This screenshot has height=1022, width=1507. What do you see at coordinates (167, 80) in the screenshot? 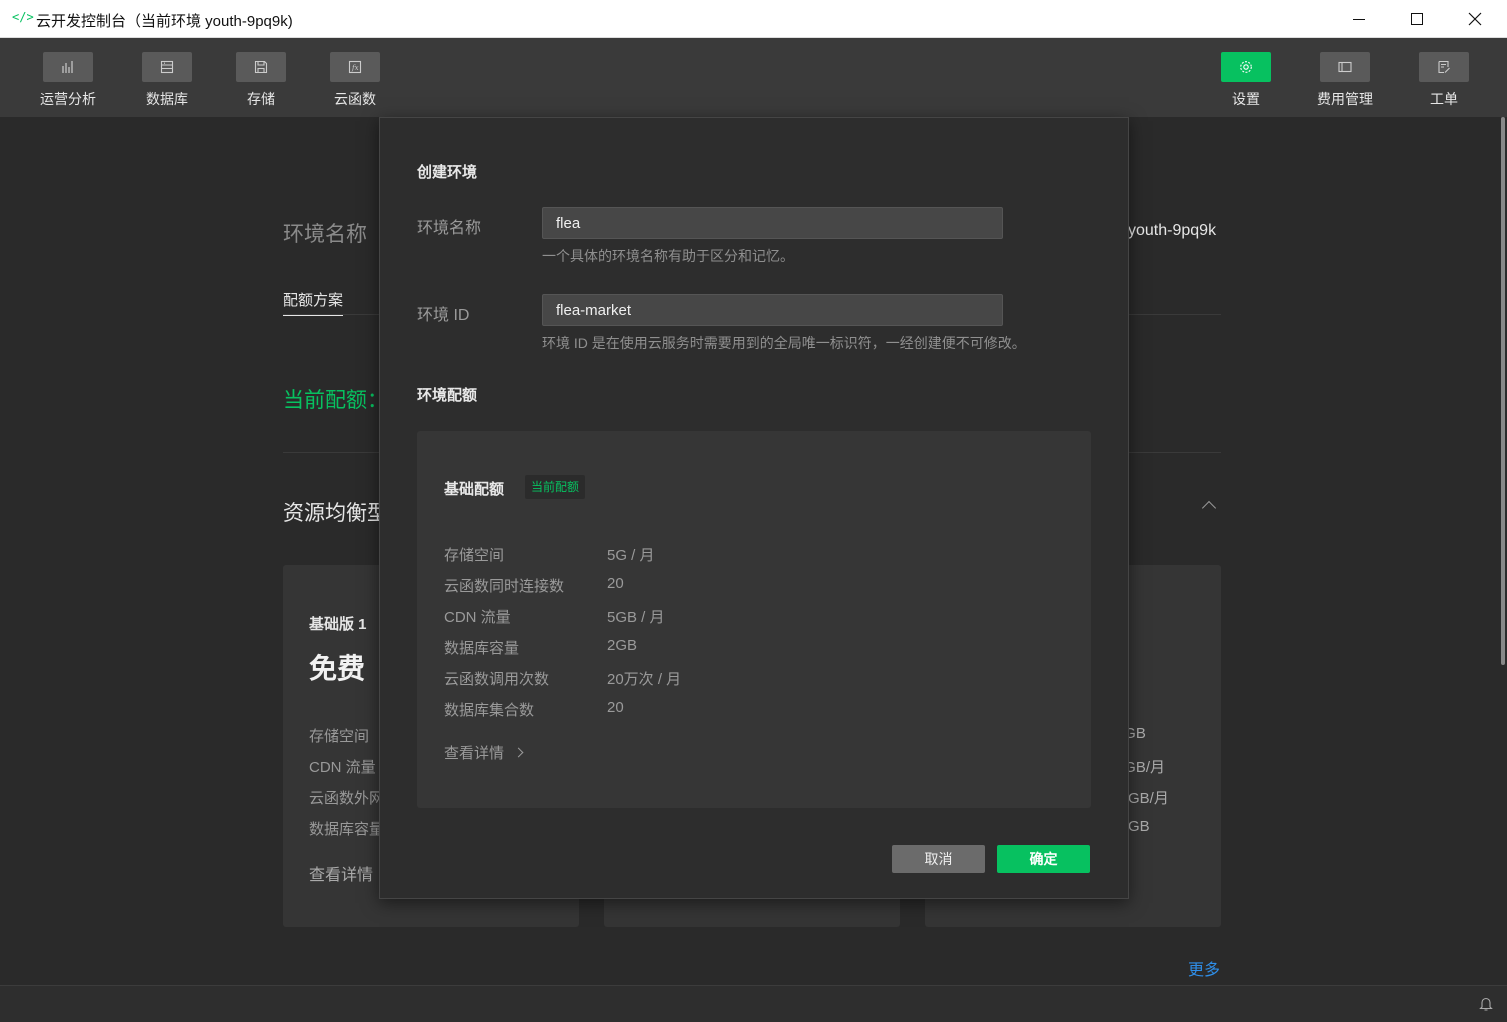
I see `tool-database: 数据库` at bounding box center [167, 80].